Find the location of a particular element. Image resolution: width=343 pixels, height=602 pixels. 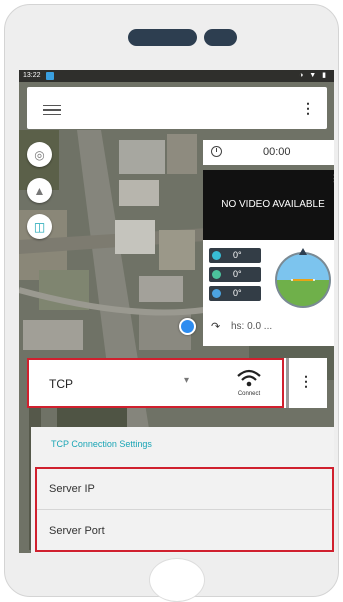

phone-speaker-left is located at coordinates (162, 37).